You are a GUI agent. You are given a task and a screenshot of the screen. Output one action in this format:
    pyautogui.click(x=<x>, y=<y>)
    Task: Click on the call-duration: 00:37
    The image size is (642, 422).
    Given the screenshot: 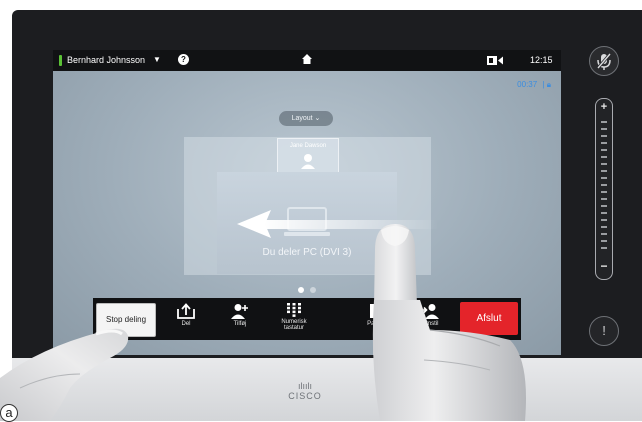 What is the action you would take?
    pyautogui.click(x=527, y=84)
    